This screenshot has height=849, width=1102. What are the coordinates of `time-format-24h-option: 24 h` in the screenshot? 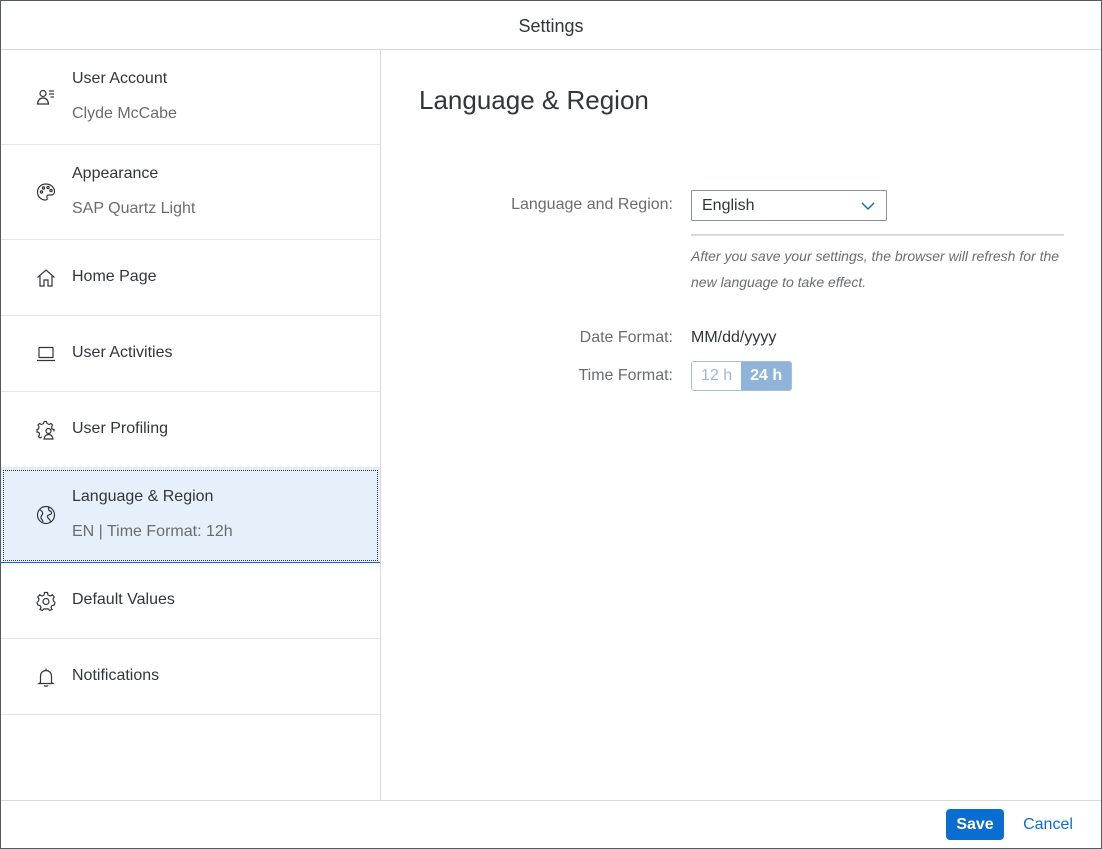 It's located at (766, 376).